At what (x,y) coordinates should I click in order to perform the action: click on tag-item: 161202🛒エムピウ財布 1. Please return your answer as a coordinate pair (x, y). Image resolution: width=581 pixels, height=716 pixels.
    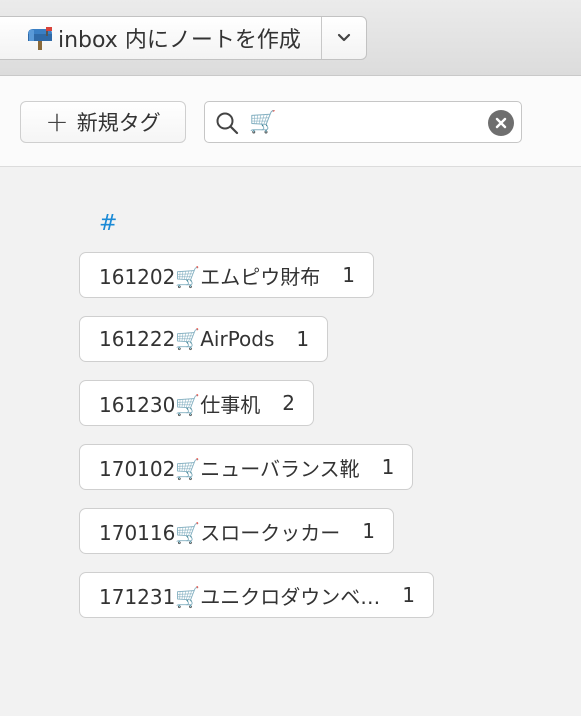
    Looking at the image, I should click on (226, 275).